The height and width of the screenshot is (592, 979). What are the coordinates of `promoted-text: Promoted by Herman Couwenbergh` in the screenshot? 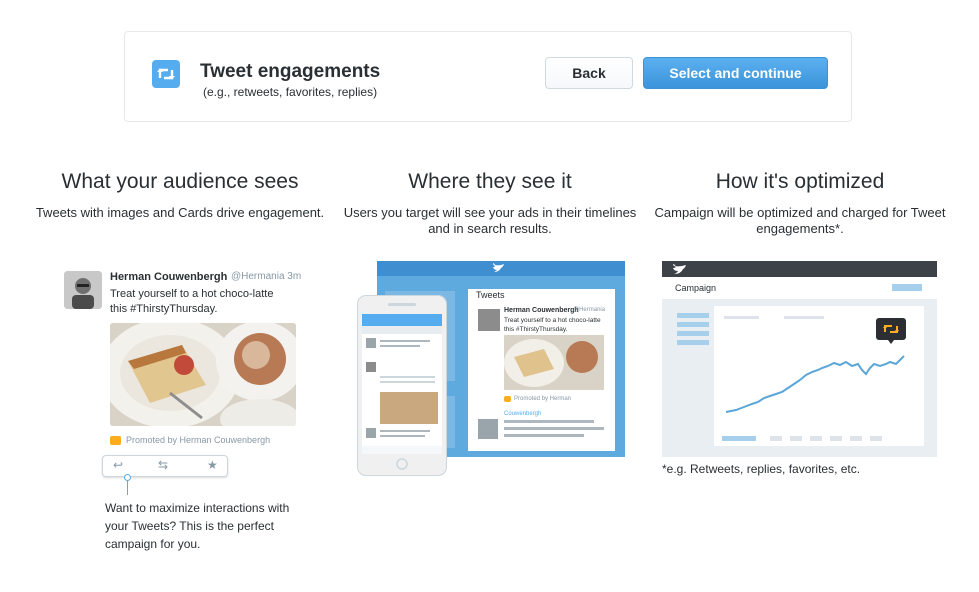 It's located at (198, 440).